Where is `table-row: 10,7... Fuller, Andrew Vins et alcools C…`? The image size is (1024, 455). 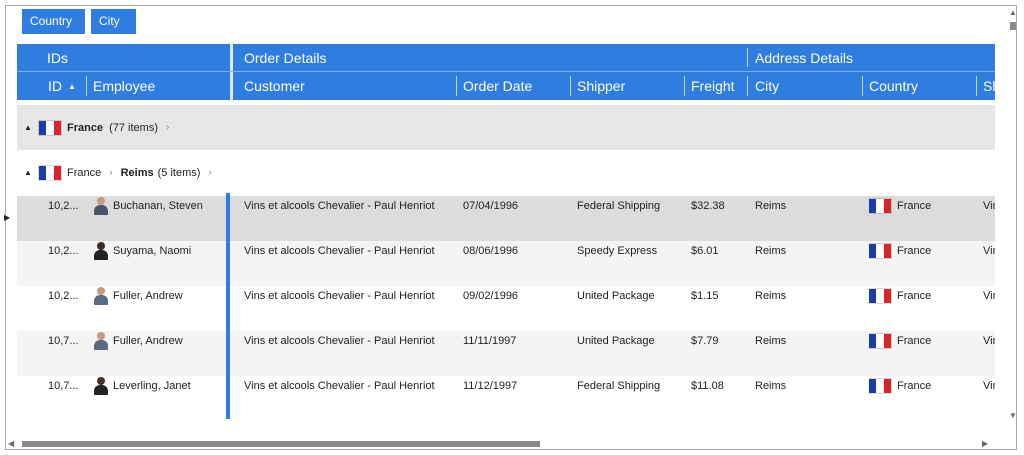
table-row: 10,7... Fuller, Andrew Vins et alcools C… is located at coordinates (506, 353).